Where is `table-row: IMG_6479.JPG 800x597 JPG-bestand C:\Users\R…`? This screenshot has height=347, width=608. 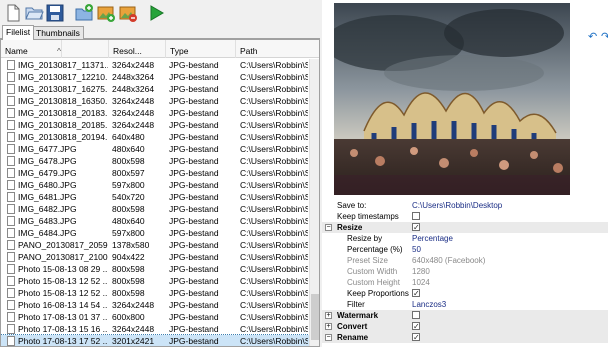 table-row: IMG_6479.JPG 800x597 JPG-bestand C:\Users\R… is located at coordinates (155, 173).